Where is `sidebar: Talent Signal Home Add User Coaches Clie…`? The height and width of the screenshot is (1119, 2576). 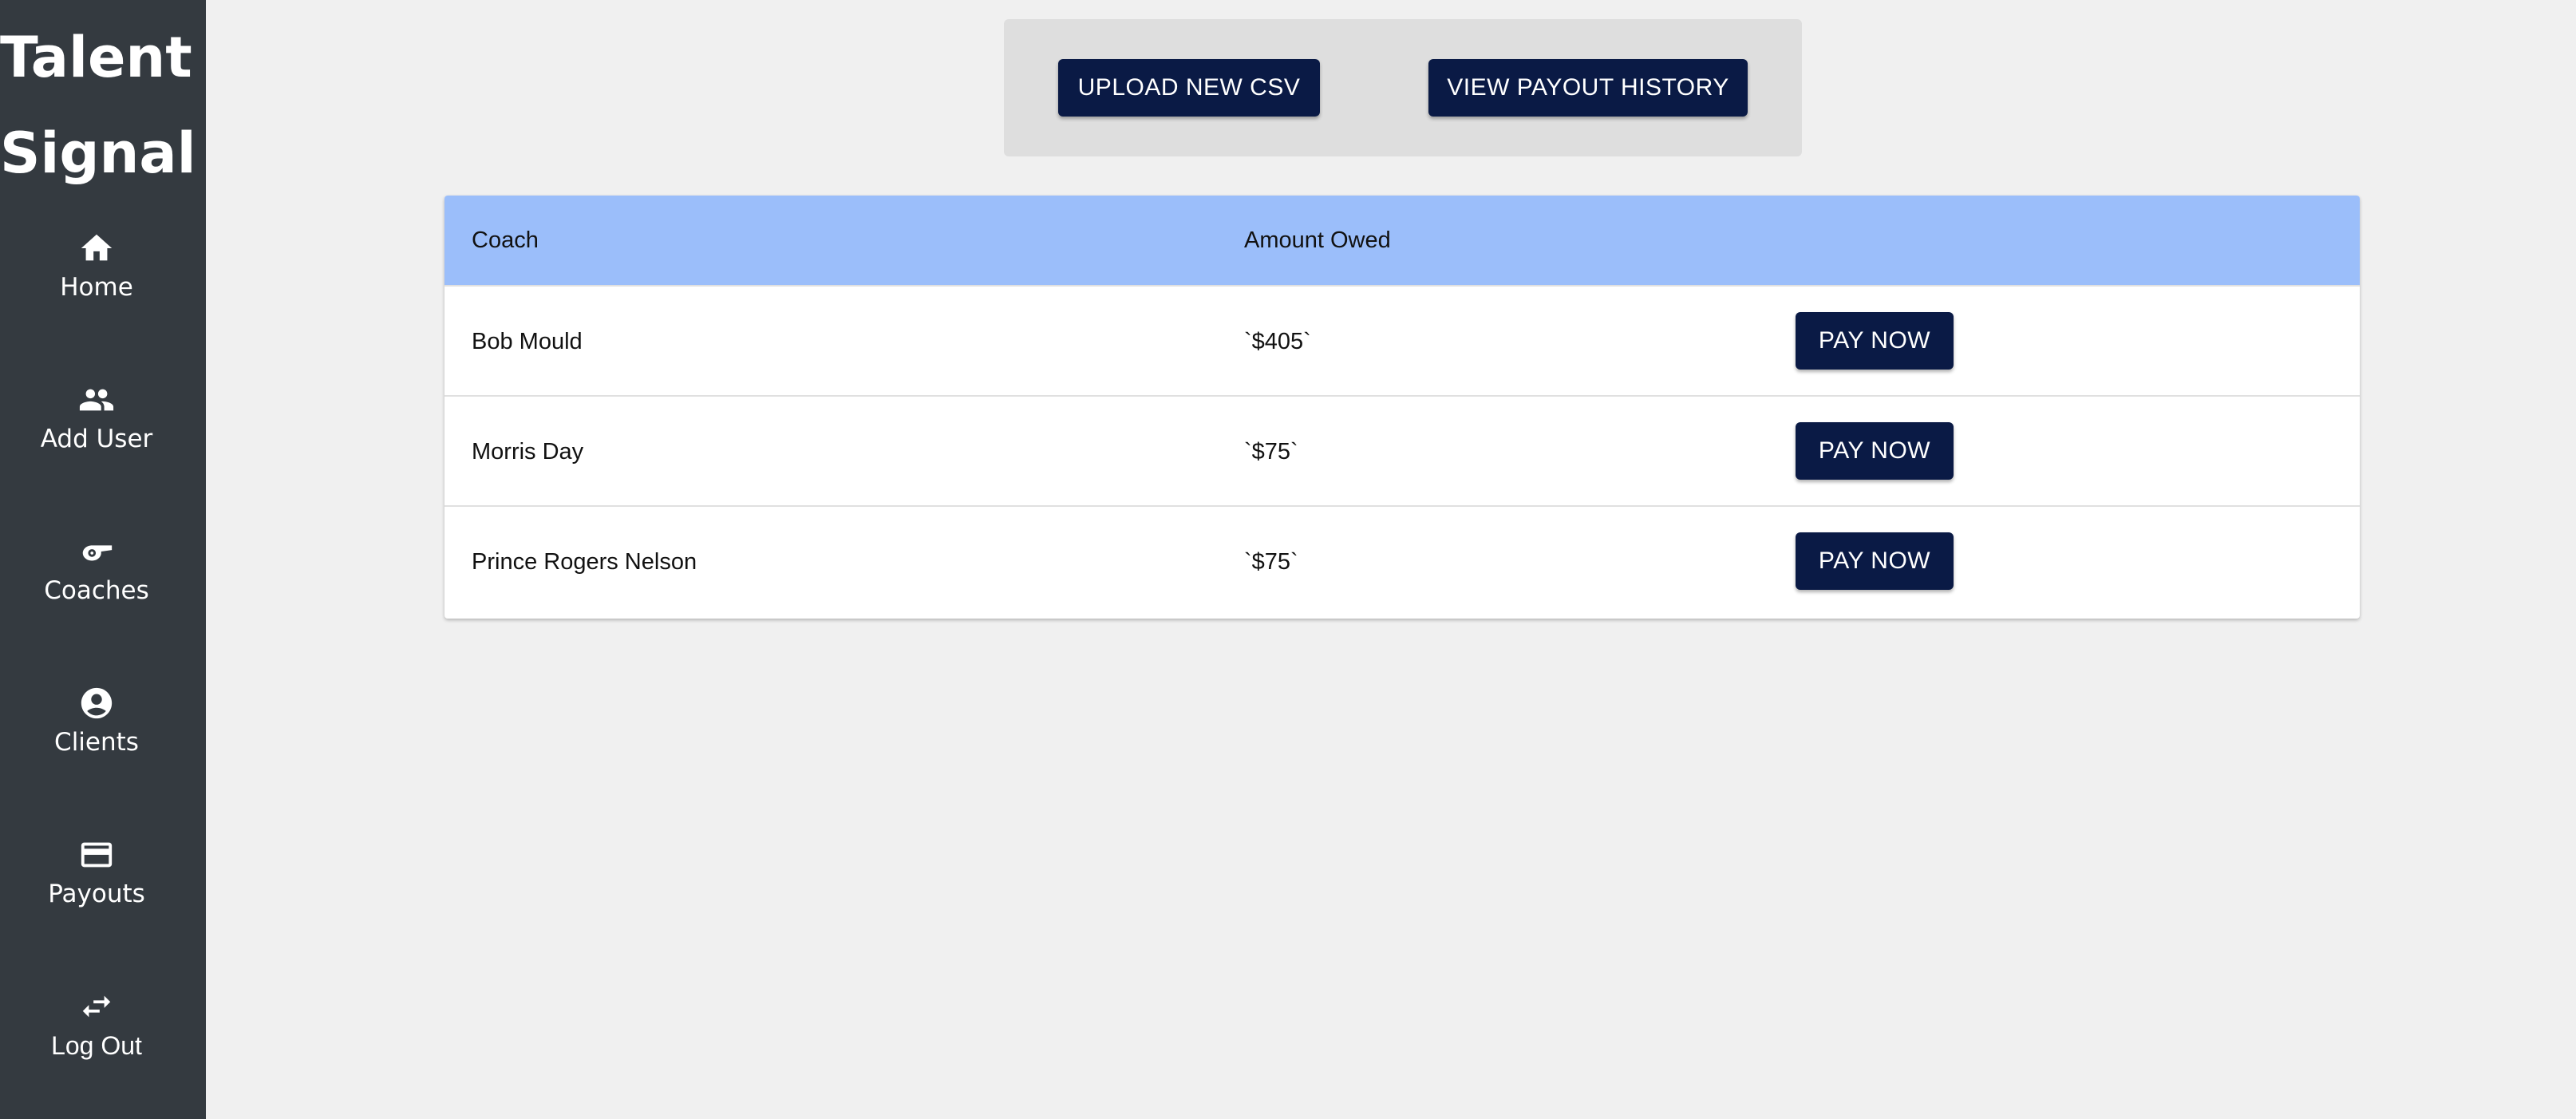 sidebar: Talent Signal Home Add User Coaches Clie… is located at coordinates (103, 559).